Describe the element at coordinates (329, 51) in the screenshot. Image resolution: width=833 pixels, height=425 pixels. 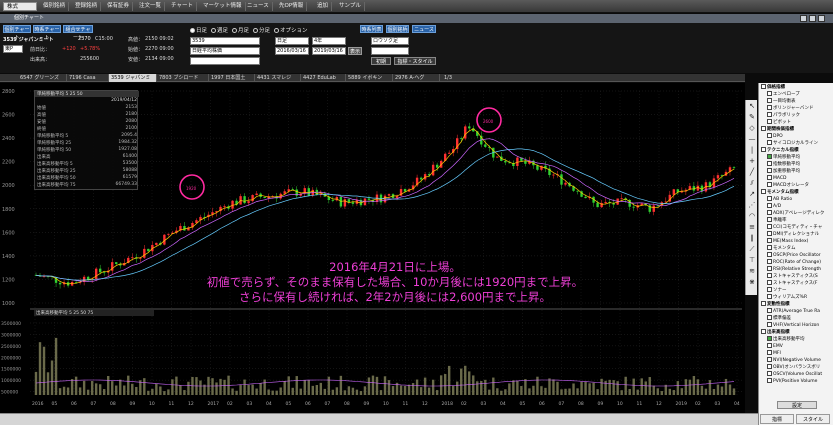
I see `date-to-input: 2019/03/16` at that location.